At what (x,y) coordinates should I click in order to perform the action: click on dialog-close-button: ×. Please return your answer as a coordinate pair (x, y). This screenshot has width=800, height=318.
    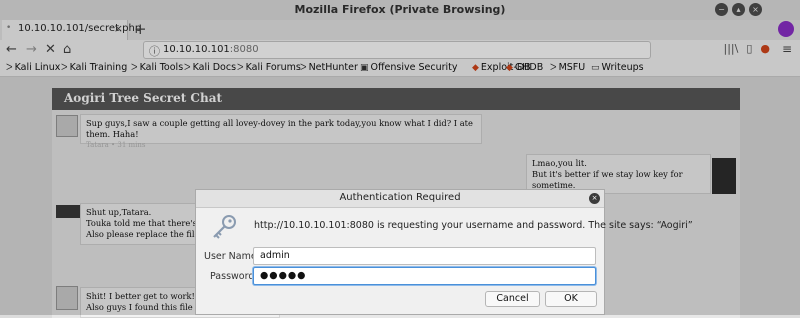
    Looking at the image, I should click on (594, 198).